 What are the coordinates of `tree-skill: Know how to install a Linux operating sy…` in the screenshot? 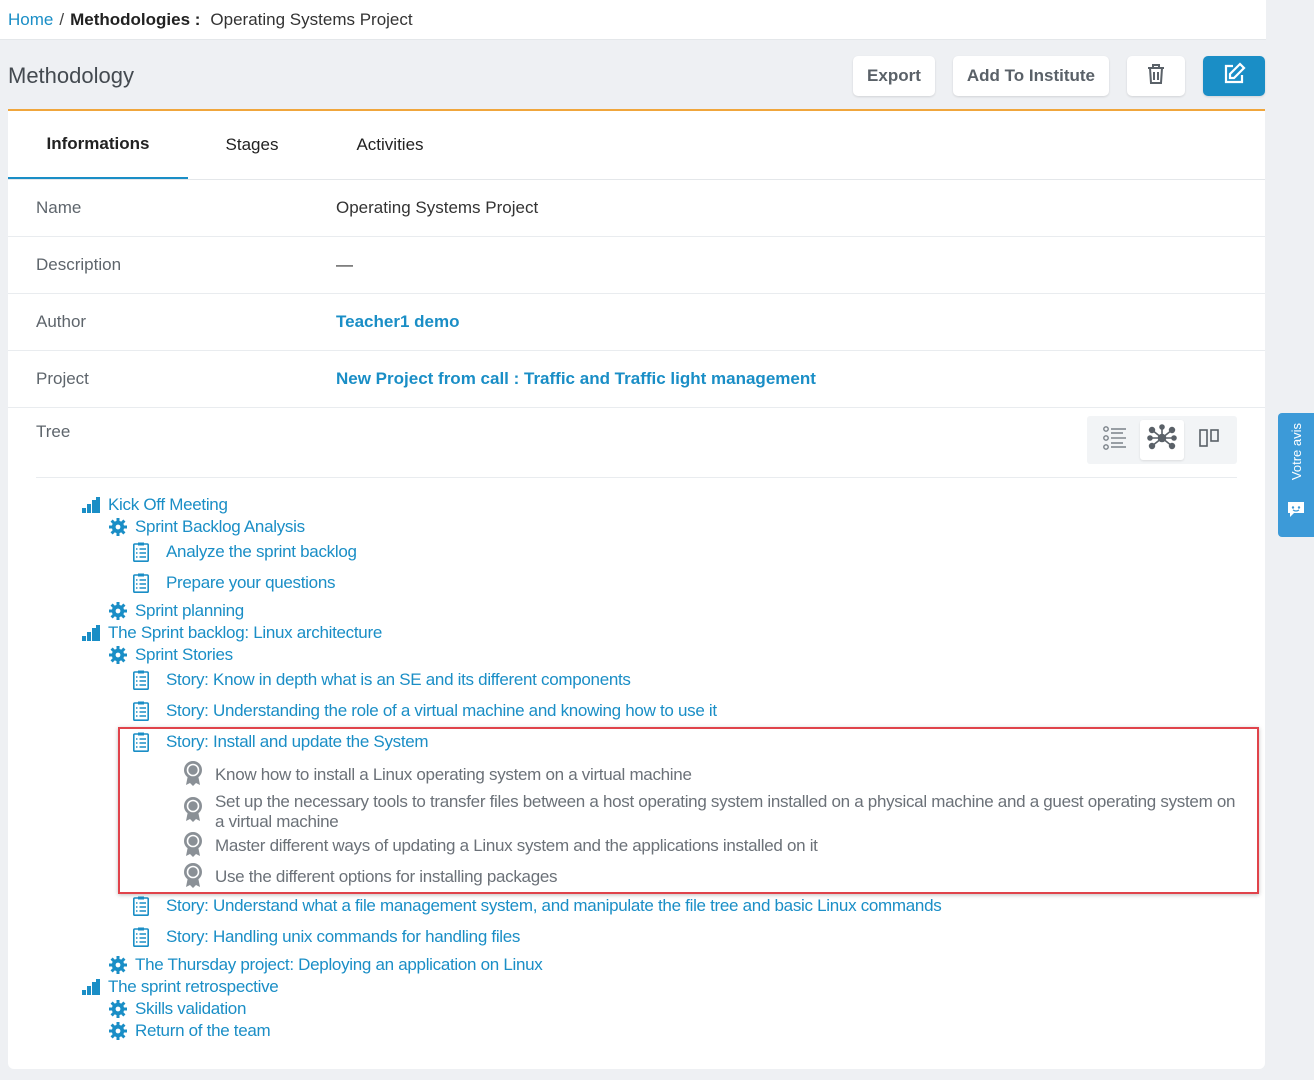 It's located at (436, 773).